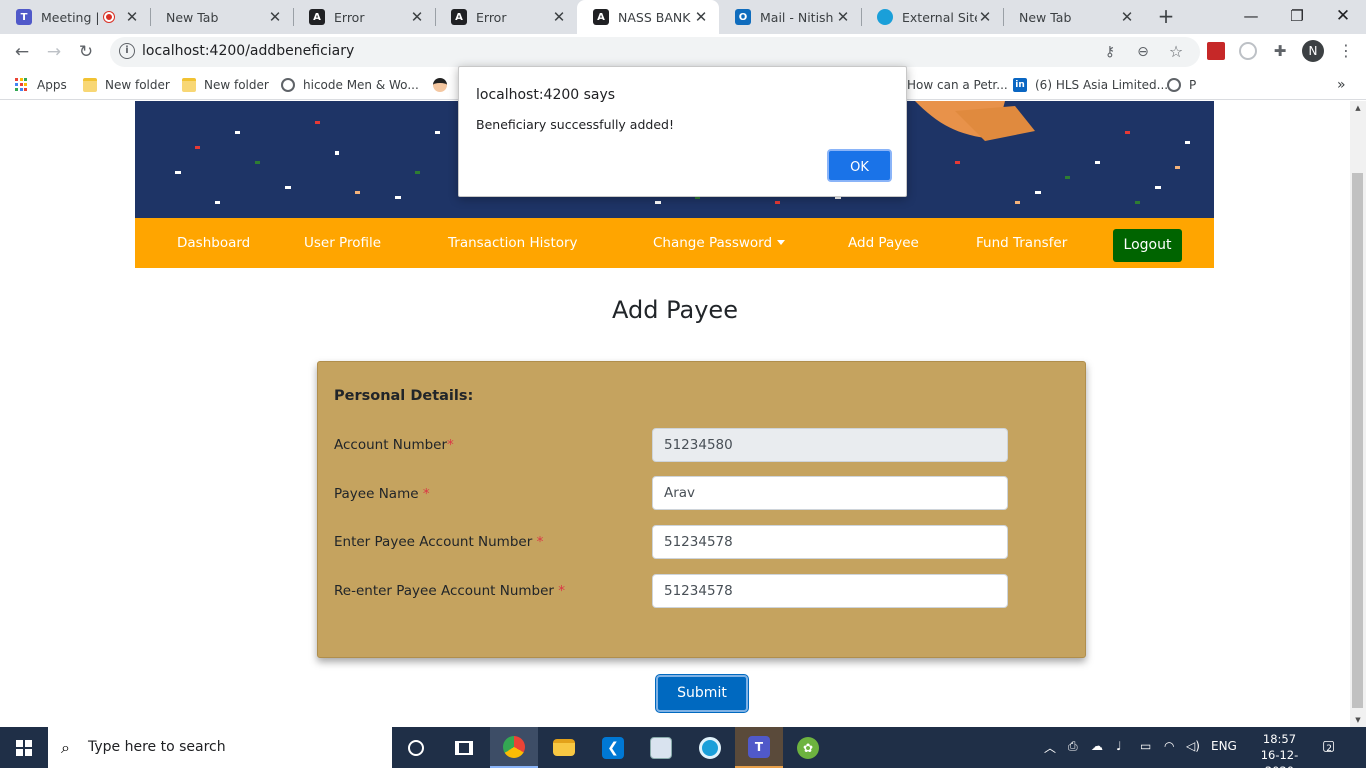 This screenshot has height=768, width=1366. I want to click on zoom-icon: ⊖, so click(1143, 52).